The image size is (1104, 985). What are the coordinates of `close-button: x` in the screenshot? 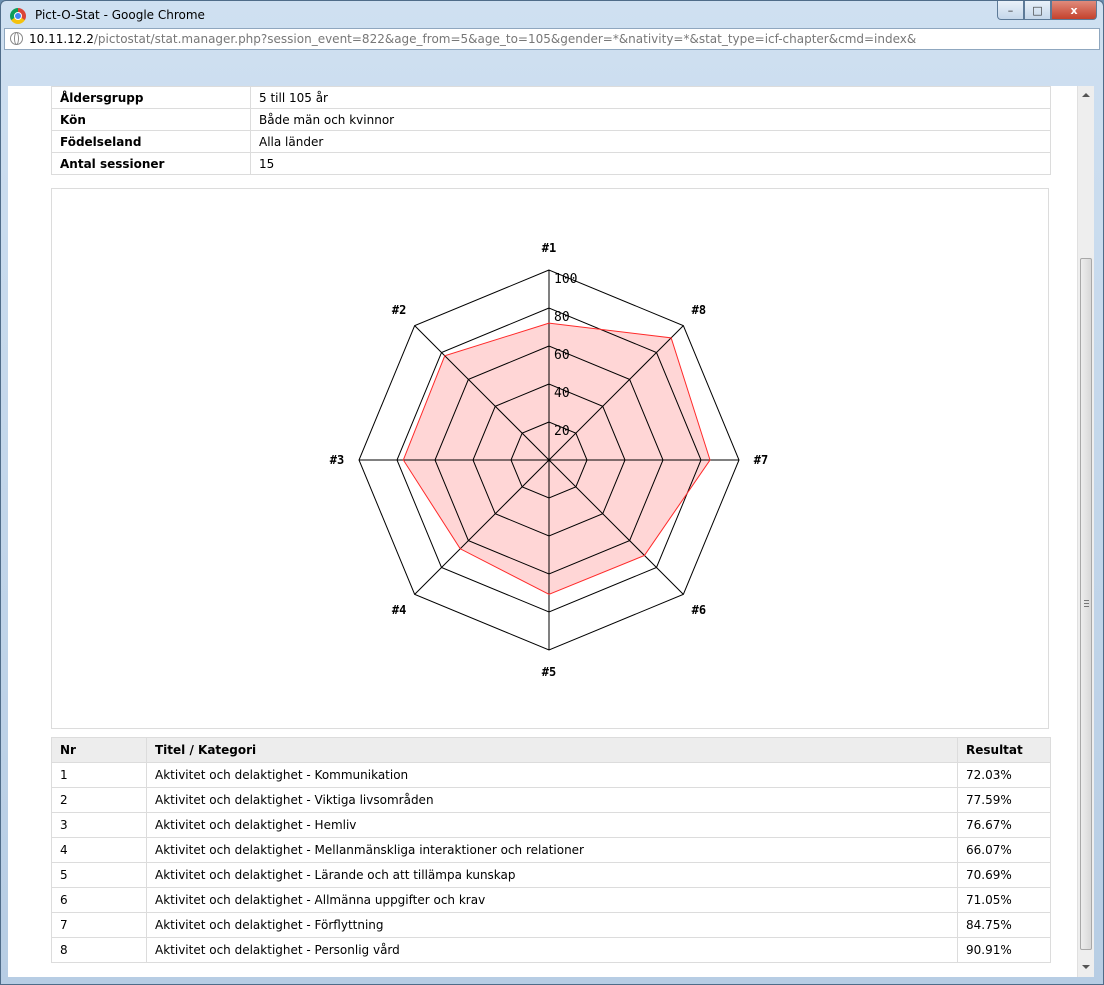 It's located at (1074, 10).